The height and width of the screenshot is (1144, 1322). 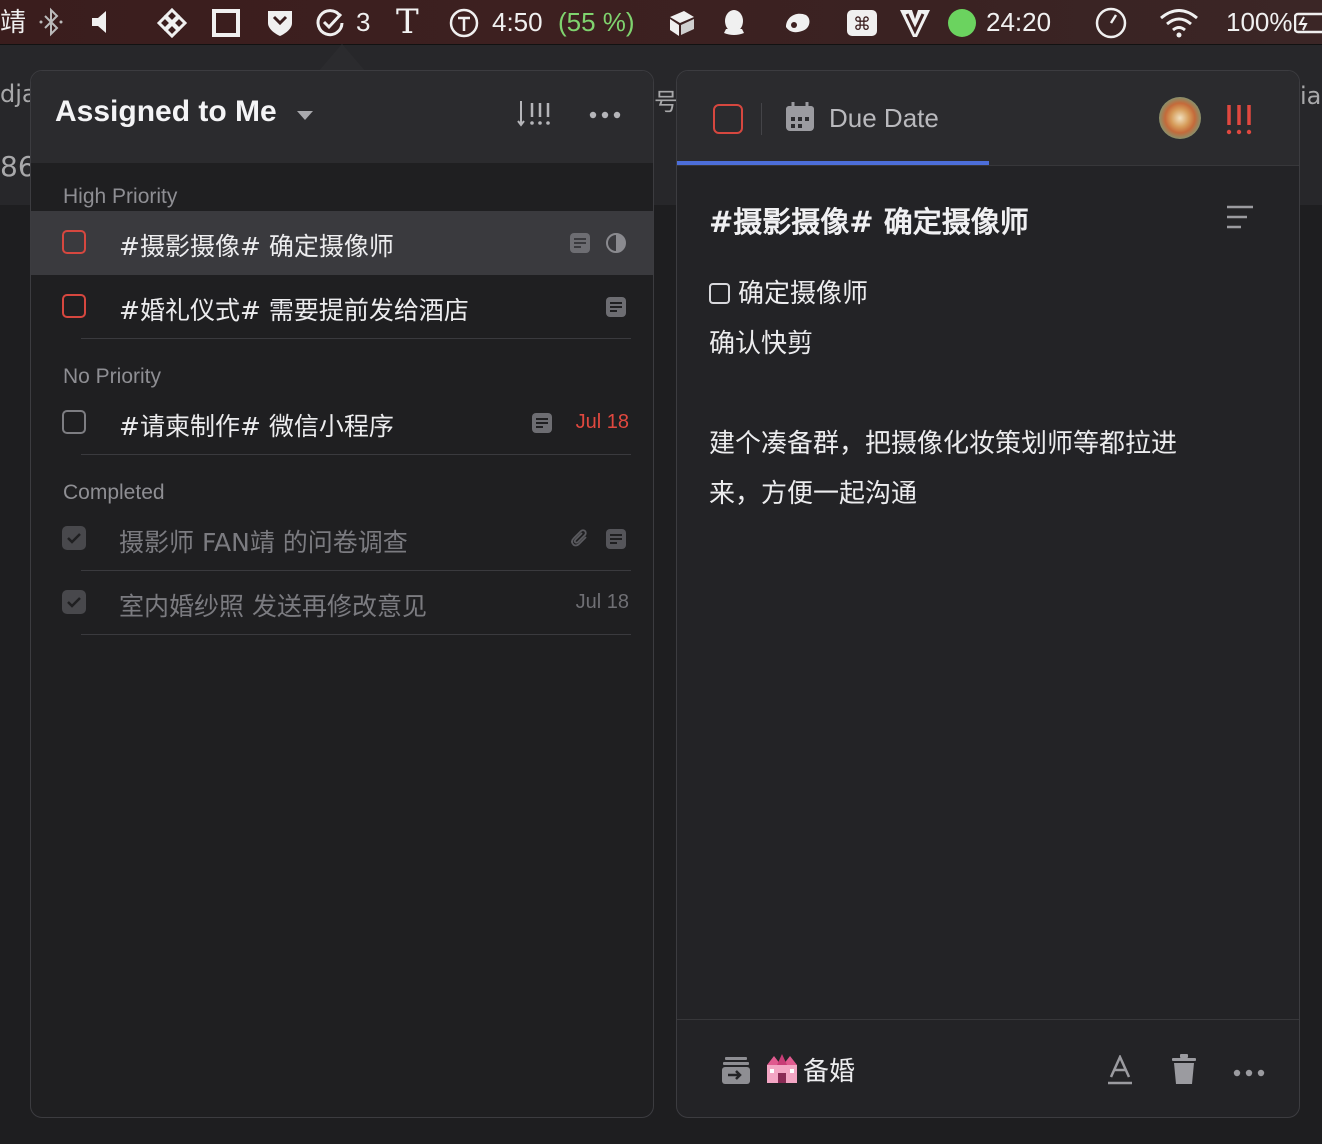 I want to click on clock-icon, so click(x=1111, y=22).